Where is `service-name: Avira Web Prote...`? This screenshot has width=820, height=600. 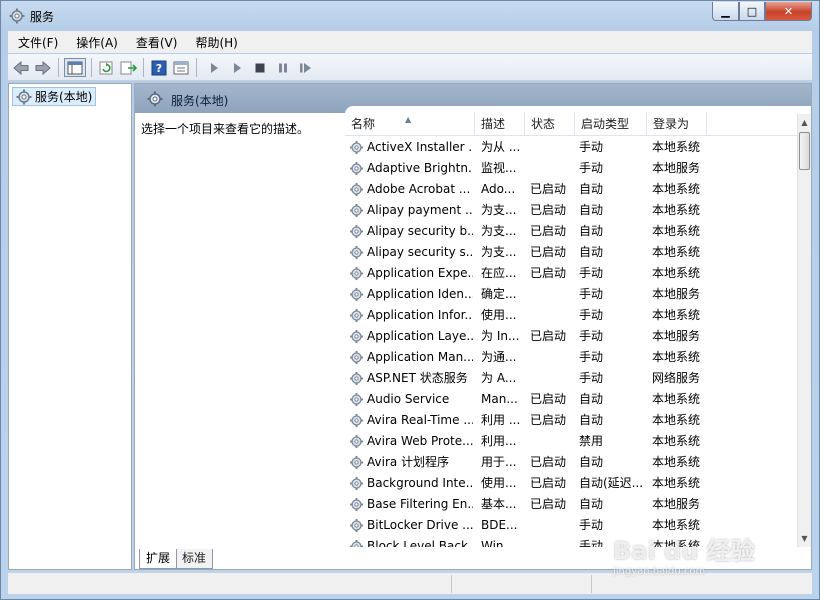 service-name: Avira Web Prote... is located at coordinates (420, 441).